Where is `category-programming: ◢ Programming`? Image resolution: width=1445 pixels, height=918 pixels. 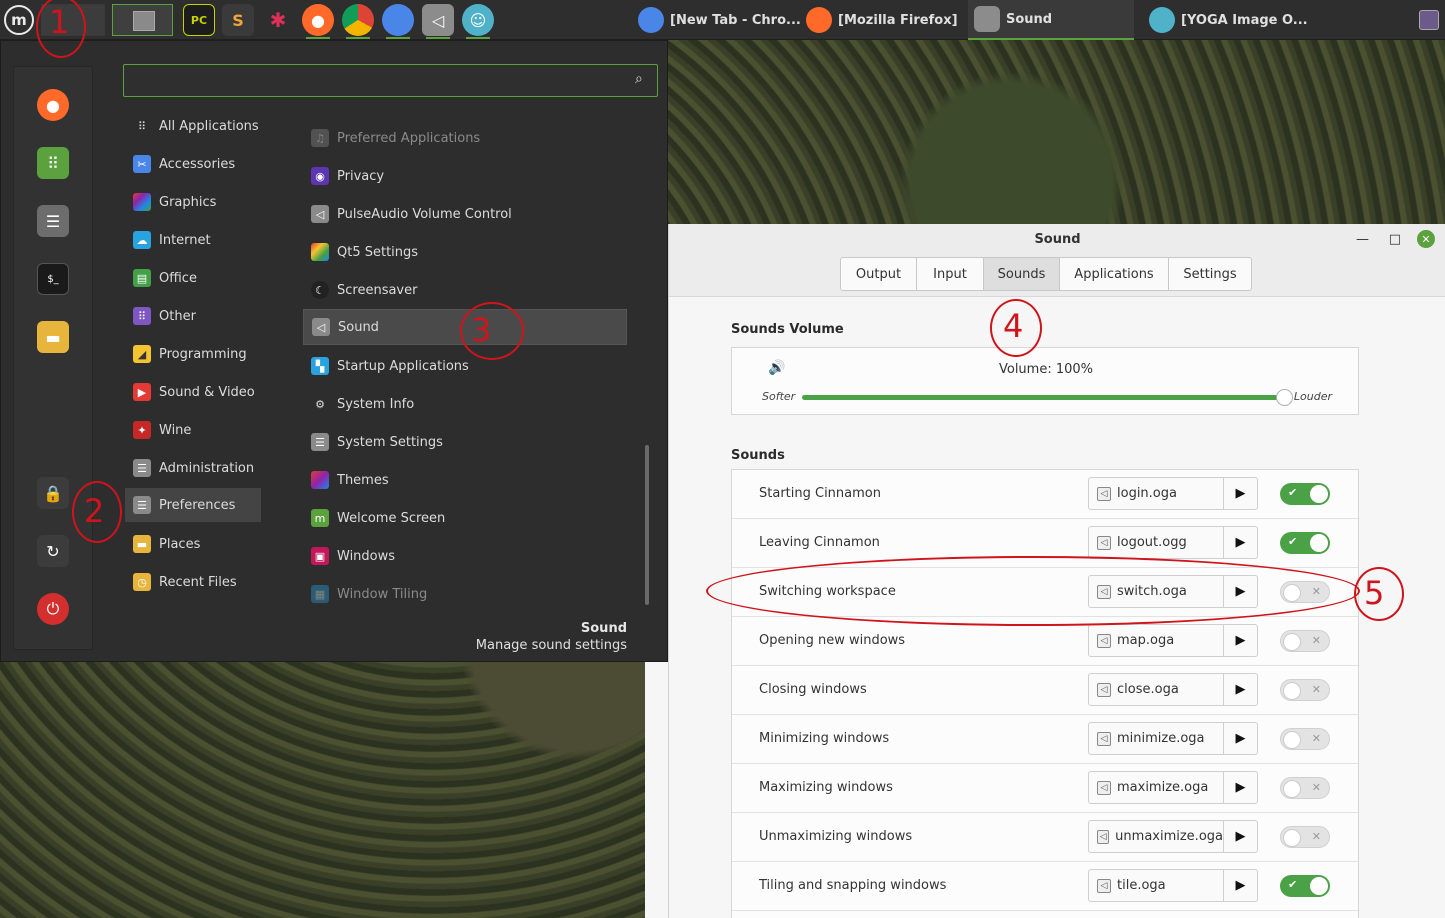
category-programming: ◢ Programming is located at coordinates (193, 354).